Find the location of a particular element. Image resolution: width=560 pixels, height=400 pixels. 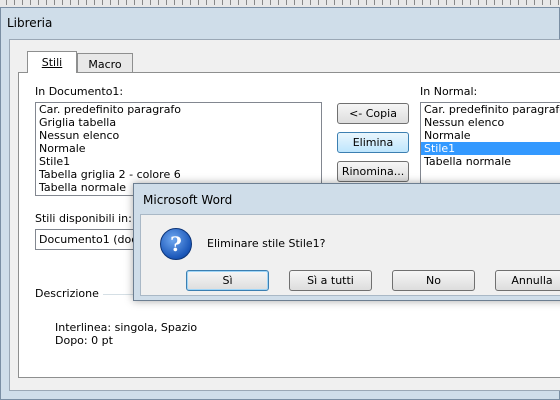

dialog-title: Microsoft Word is located at coordinates (188, 200).